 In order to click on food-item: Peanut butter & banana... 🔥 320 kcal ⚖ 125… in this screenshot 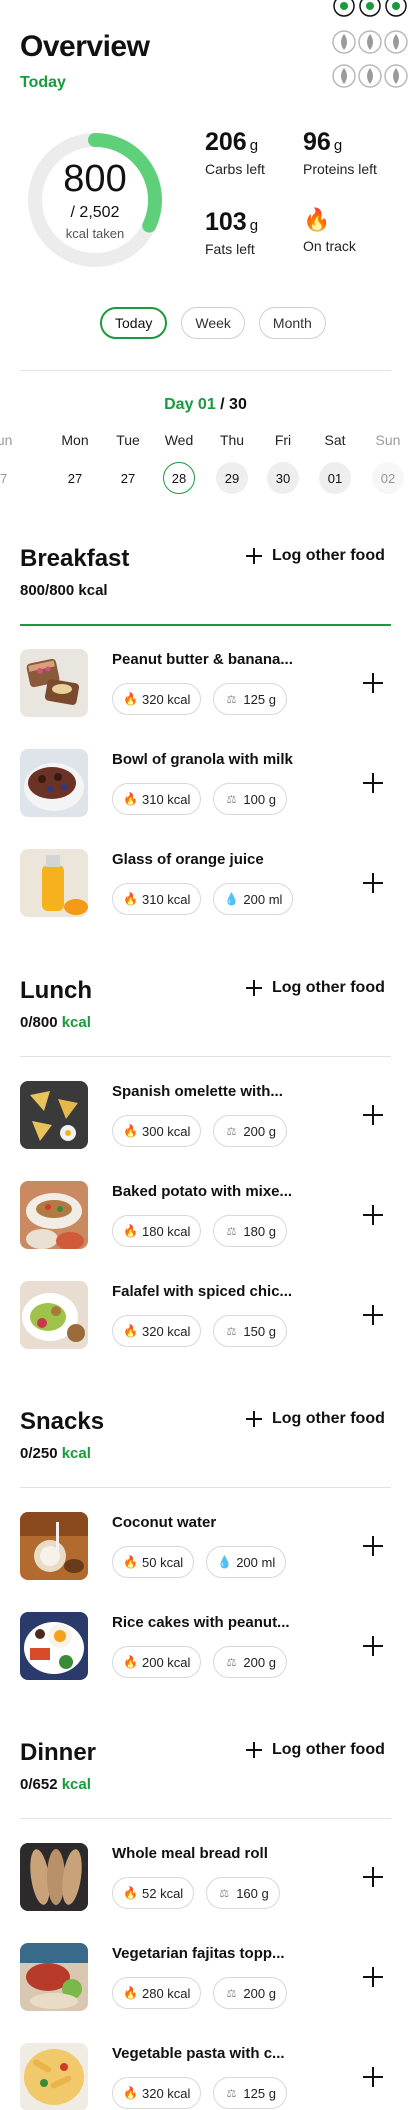, I will do `click(205, 684)`.